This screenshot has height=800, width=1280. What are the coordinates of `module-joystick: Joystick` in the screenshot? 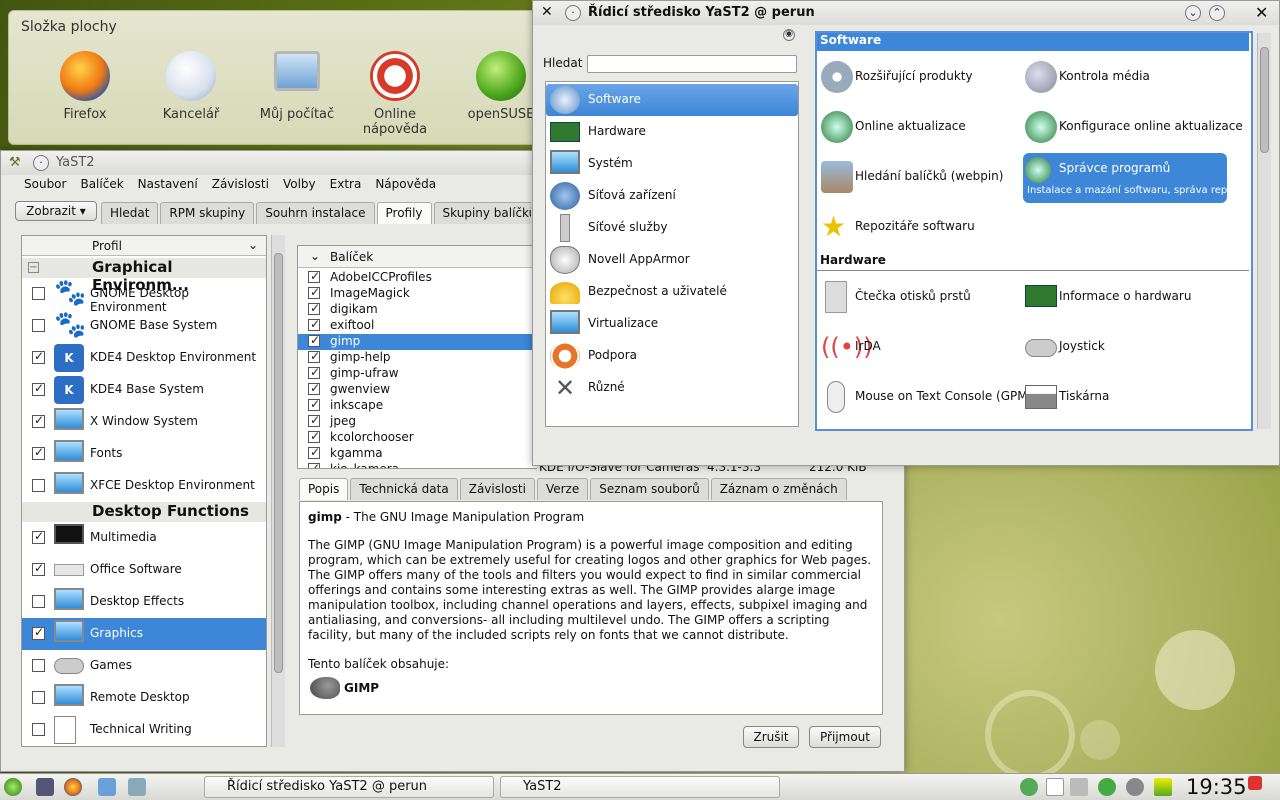 It's located at (1123, 350).